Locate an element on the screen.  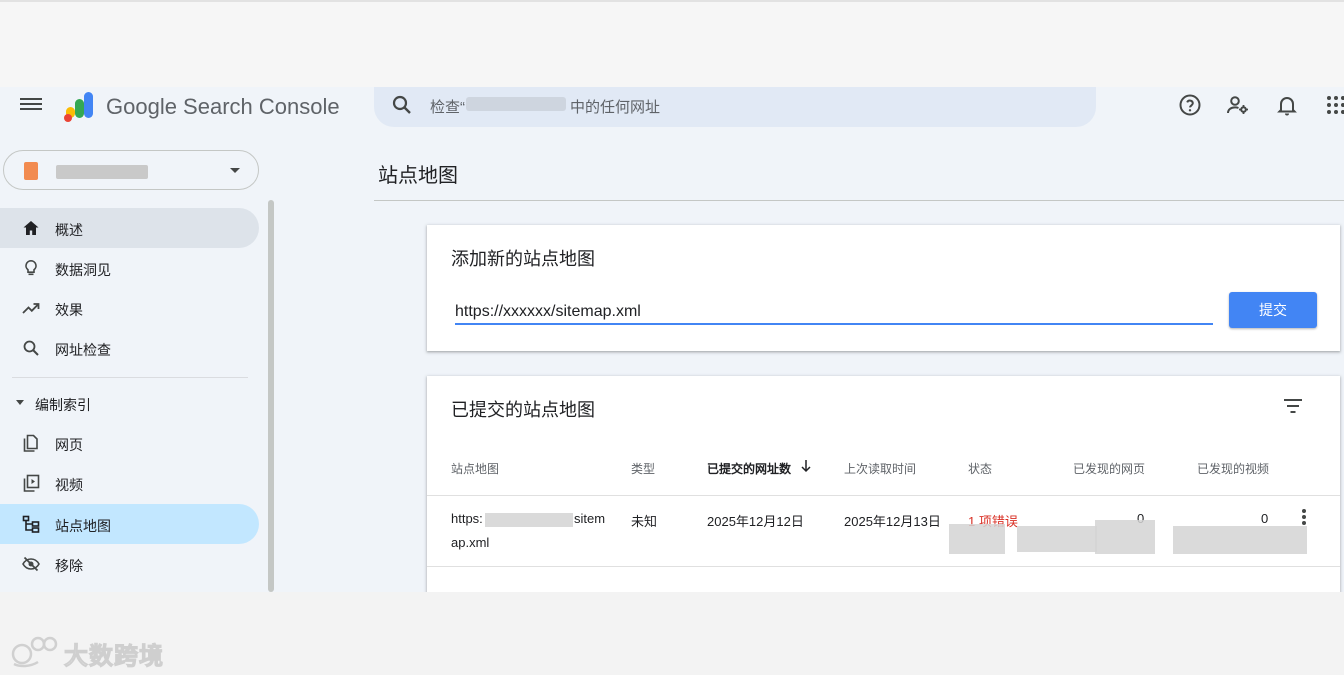
cell-discovered-videos: 0 is located at coordinates (1265, 518).